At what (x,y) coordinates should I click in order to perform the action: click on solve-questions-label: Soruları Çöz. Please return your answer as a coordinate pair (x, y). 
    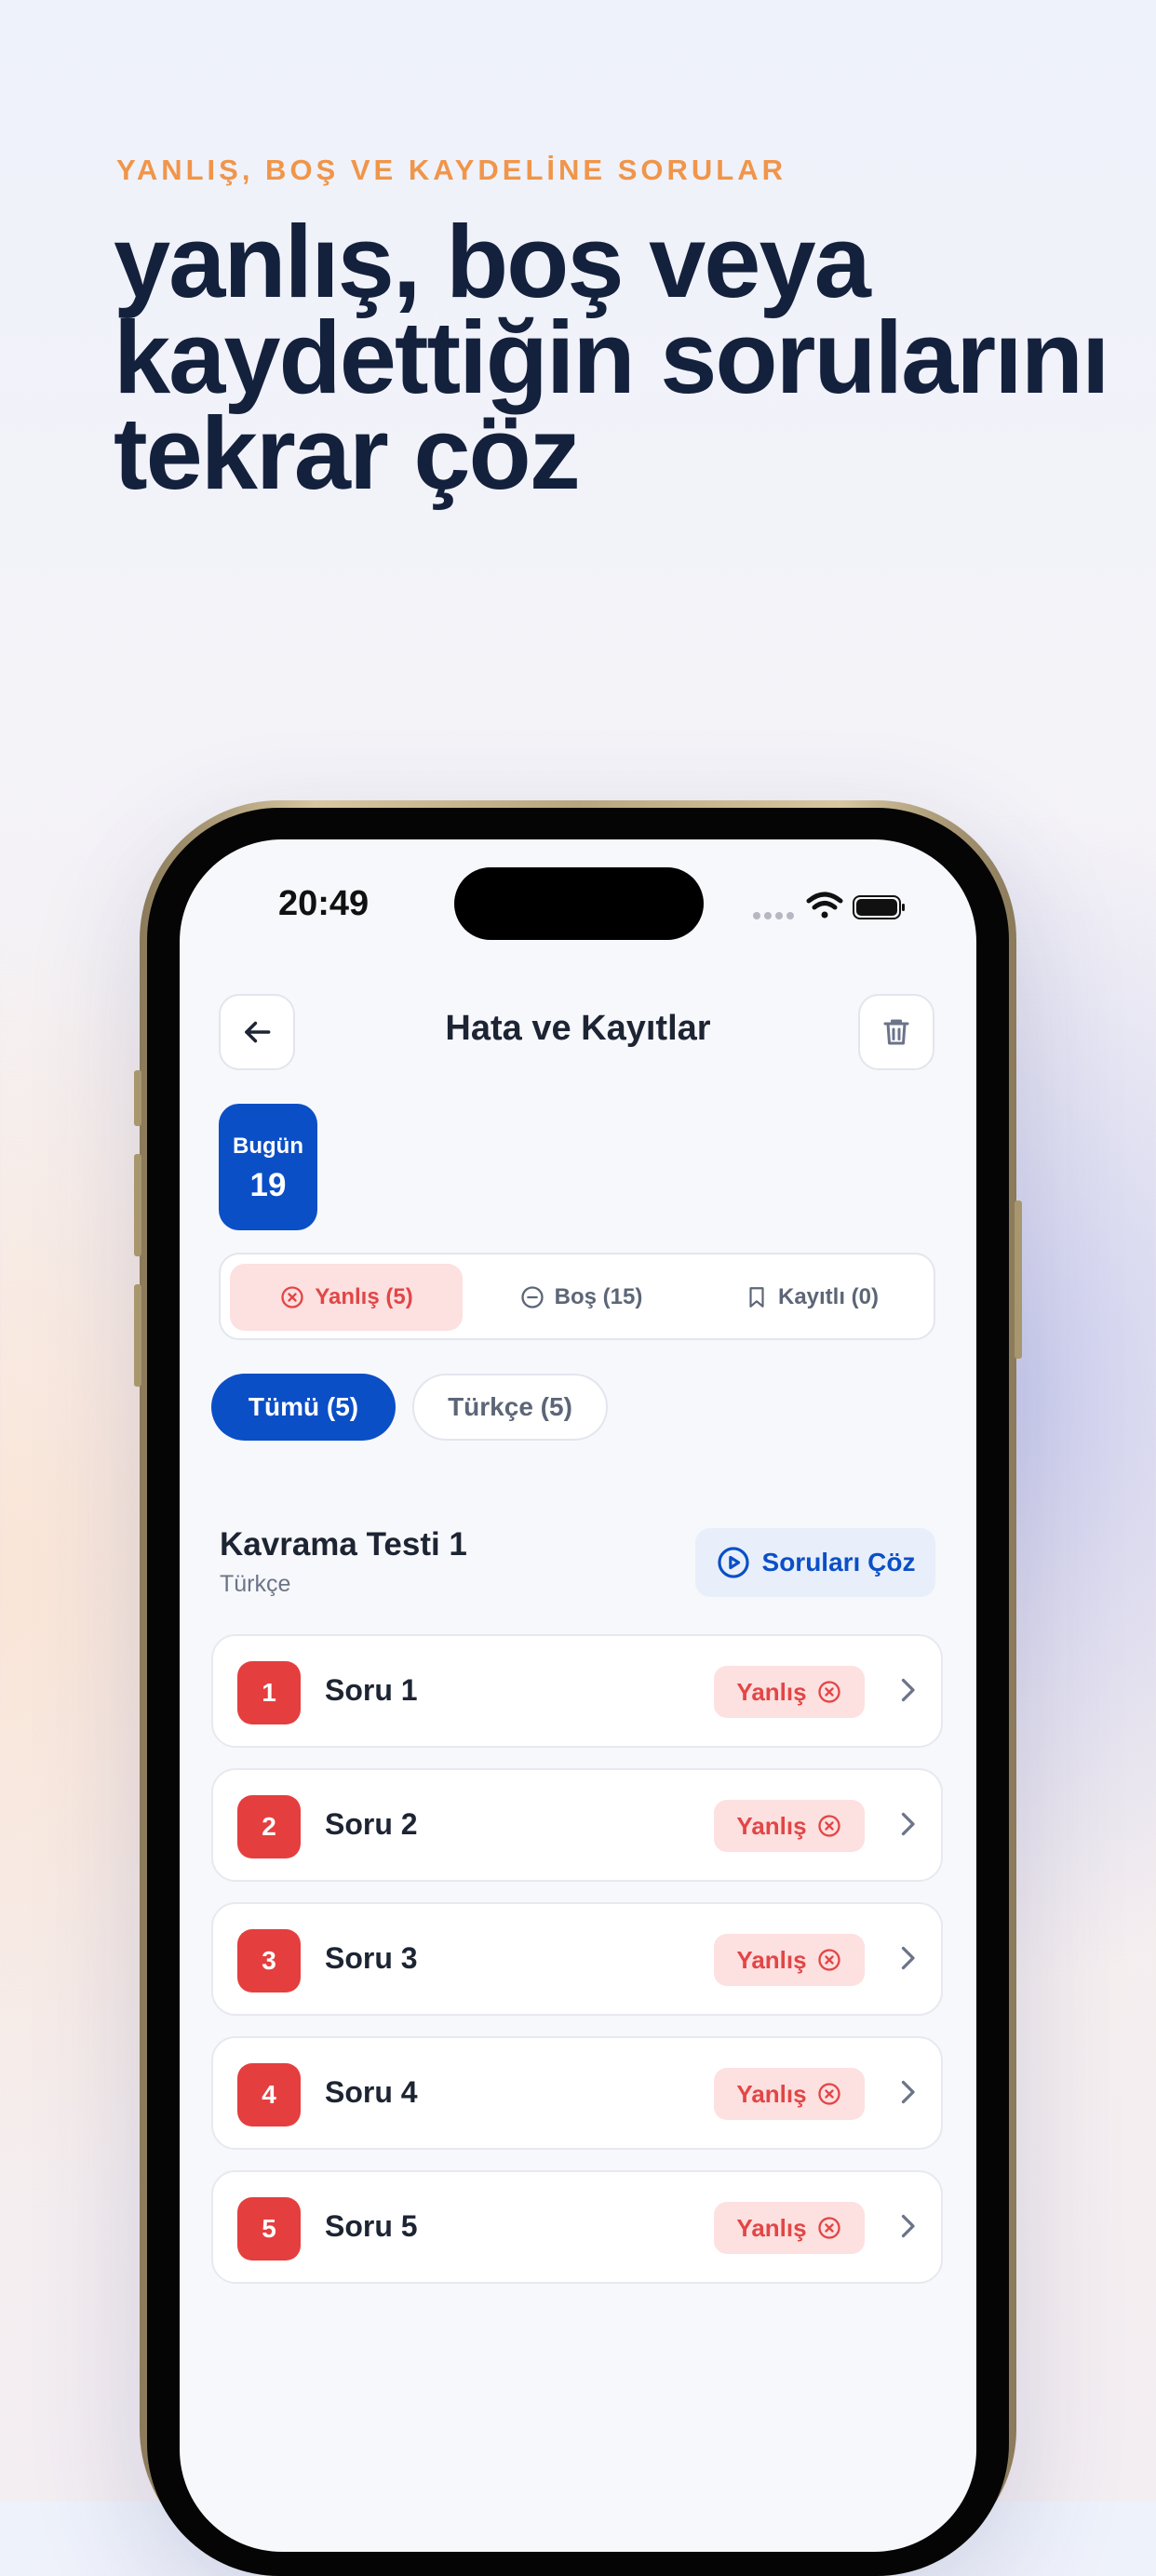
    Looking at the image, I should click on (838, 1562).